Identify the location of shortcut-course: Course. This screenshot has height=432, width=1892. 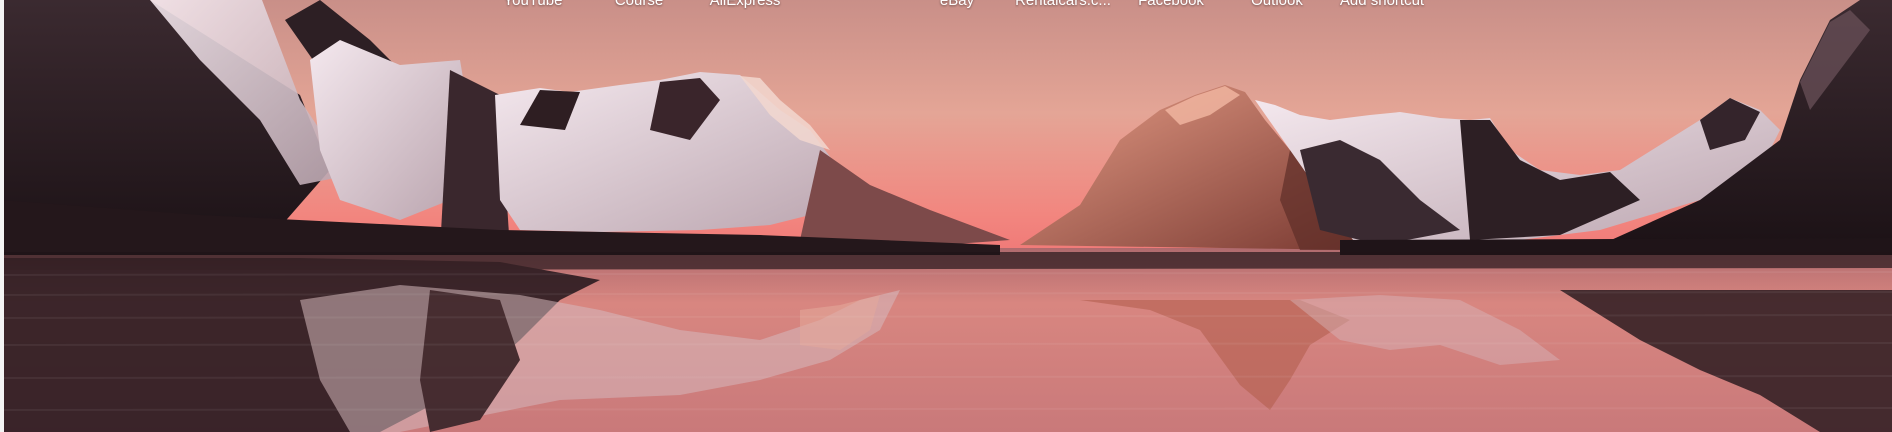
(639, 7).